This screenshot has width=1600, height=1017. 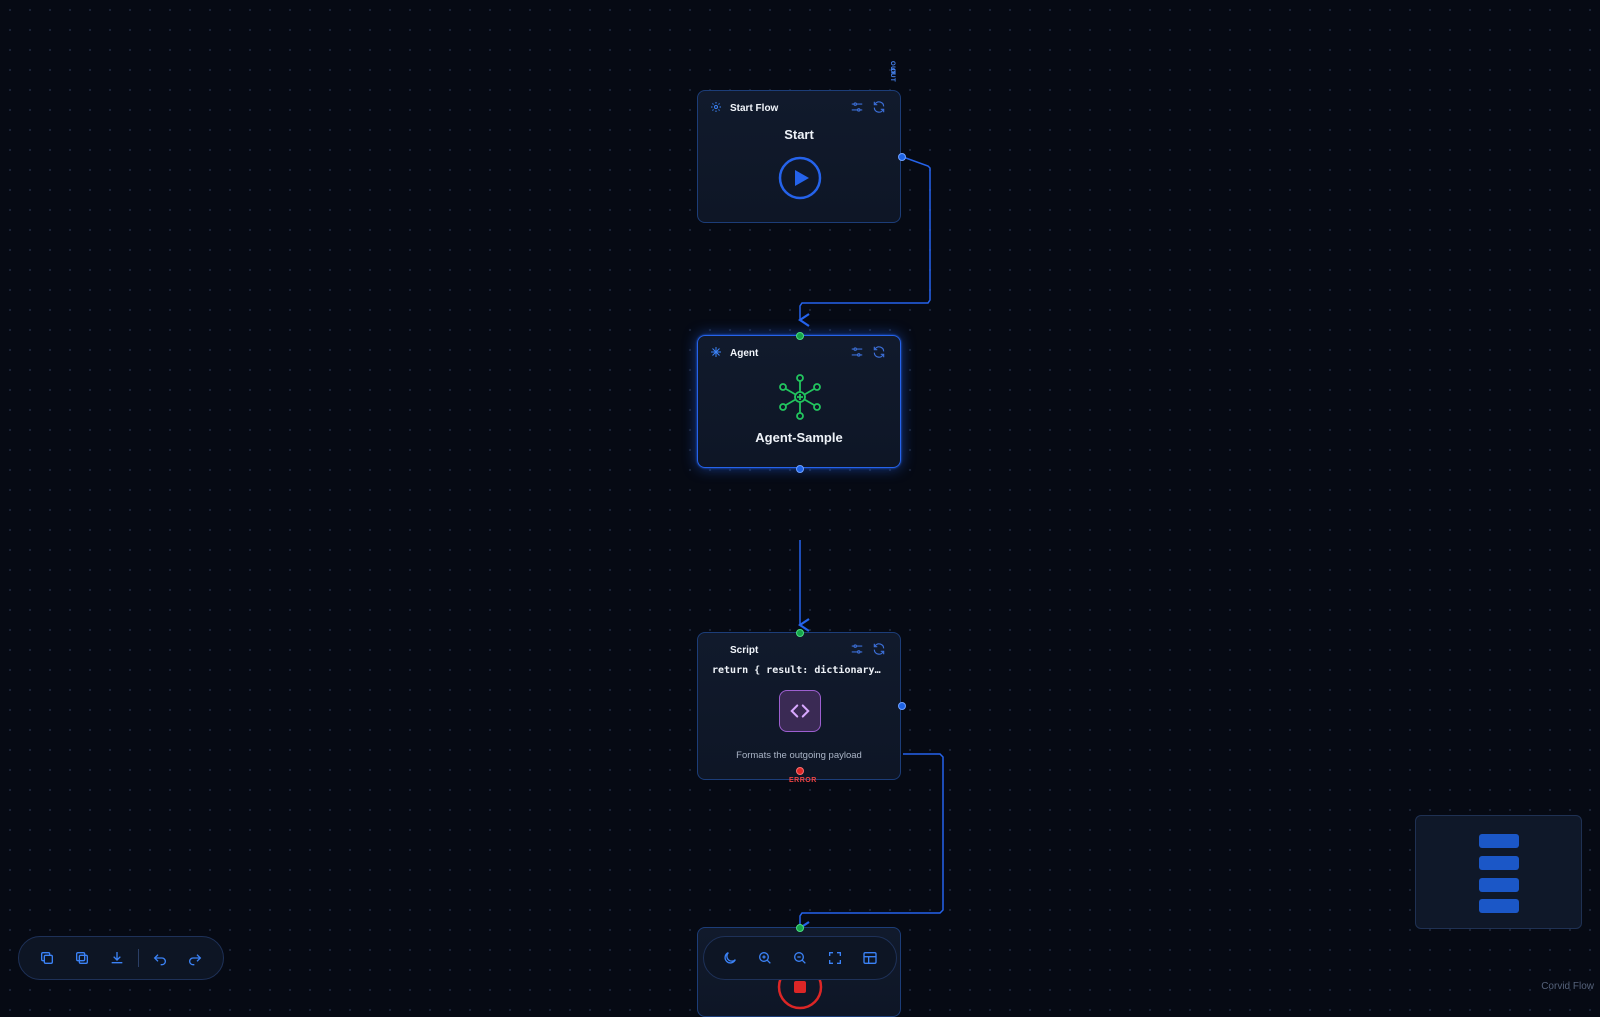 What do you see at coordinates (799, 650) in the screenshot?
I see `node-header: Script` at bounding box center [799, 650].